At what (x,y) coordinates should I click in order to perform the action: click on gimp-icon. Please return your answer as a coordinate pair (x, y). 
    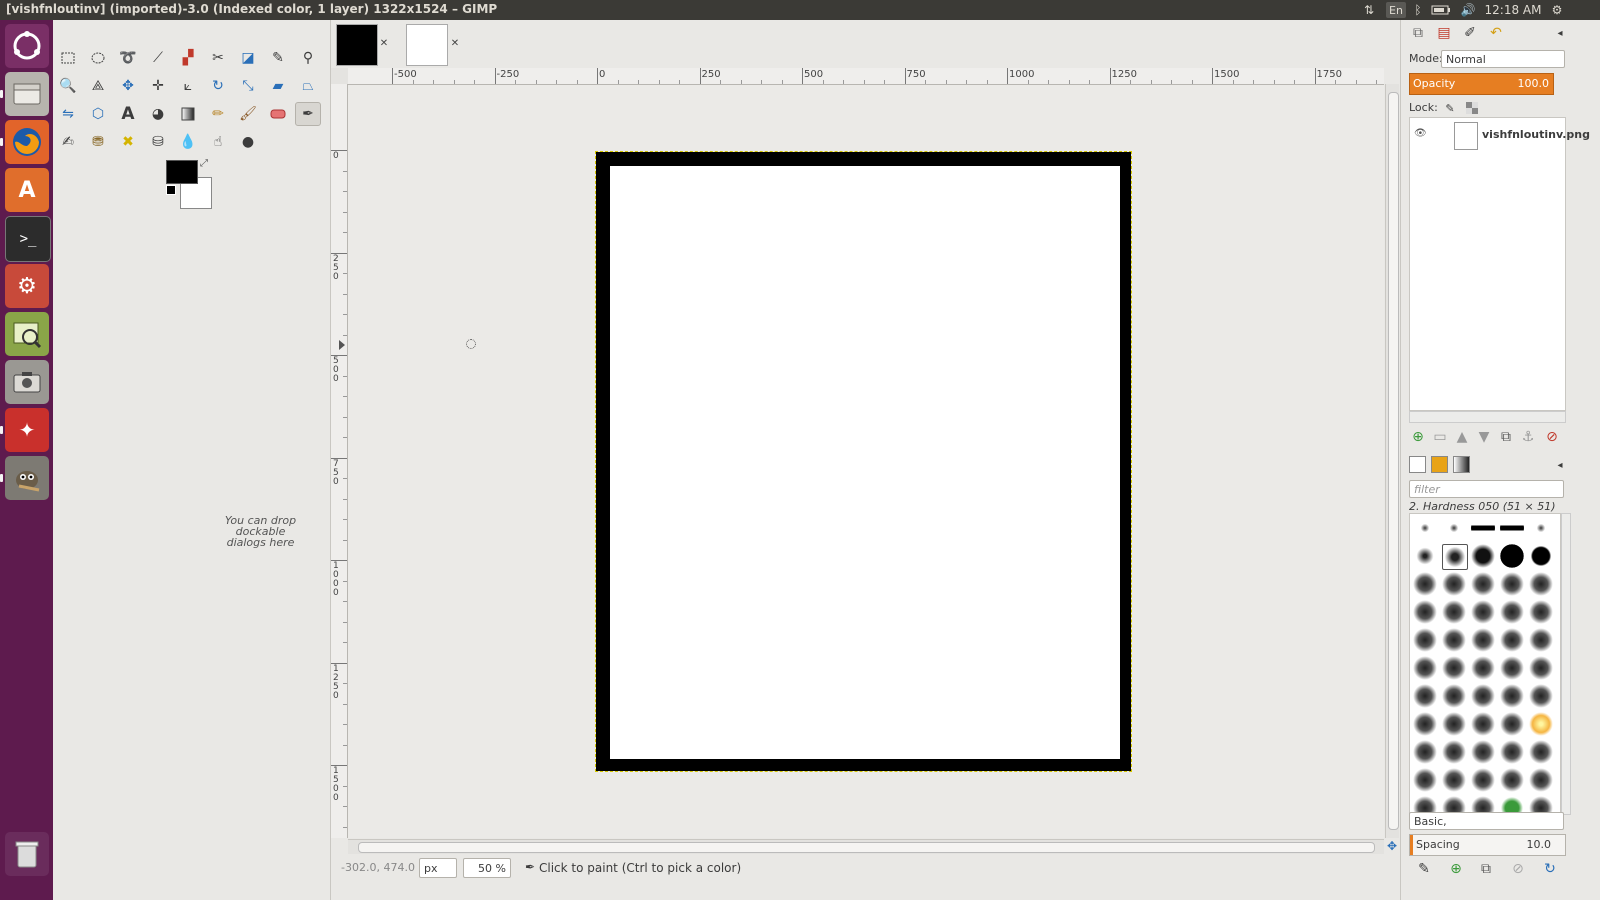
    Looking at the image, I should click on (27, 478).